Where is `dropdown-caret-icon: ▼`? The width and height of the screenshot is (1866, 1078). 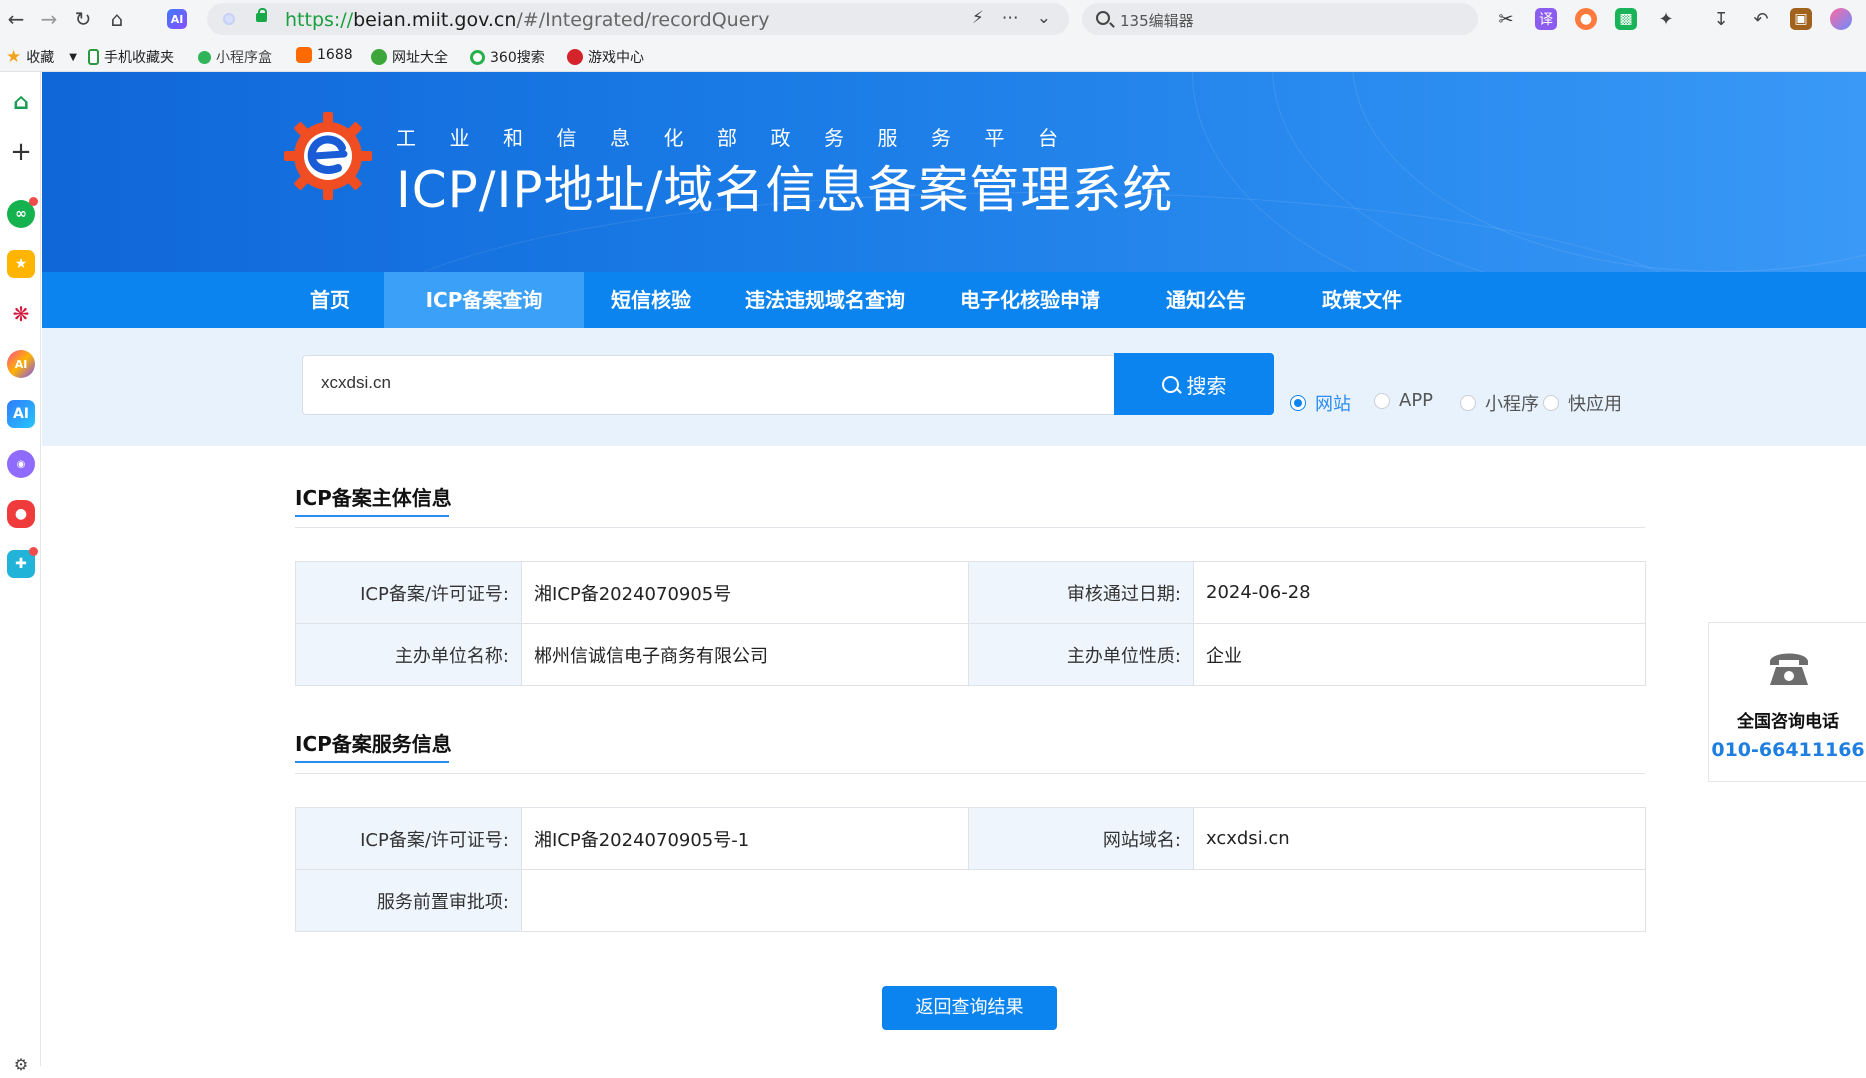 dropdown-caret-icon: ▼ is located at coordinates (73, 57).